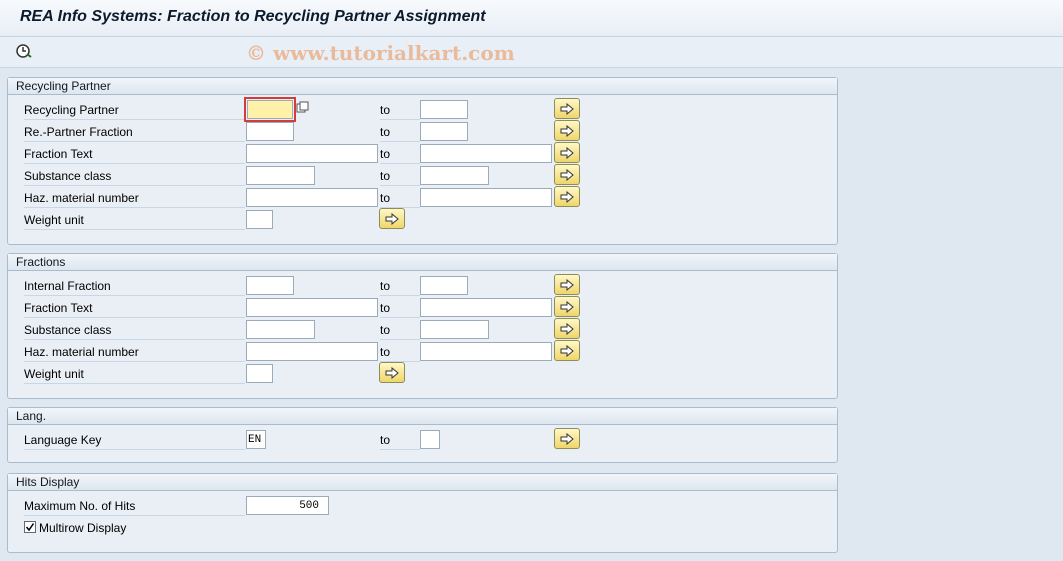  What do you see at coordinates (430, 439) in the screenshot?
I see `language-key-to-input` at bounding box center [430, 439].